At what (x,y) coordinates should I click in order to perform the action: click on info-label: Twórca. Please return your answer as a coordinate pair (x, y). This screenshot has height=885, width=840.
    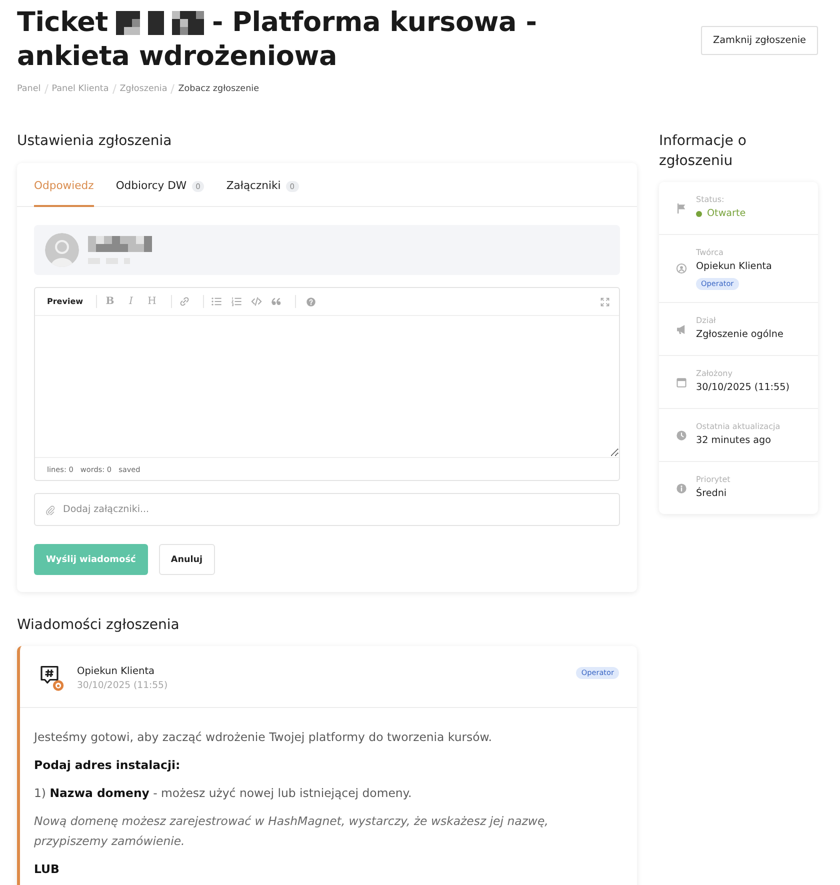
    Looking at the image, I should click on (710, 253).